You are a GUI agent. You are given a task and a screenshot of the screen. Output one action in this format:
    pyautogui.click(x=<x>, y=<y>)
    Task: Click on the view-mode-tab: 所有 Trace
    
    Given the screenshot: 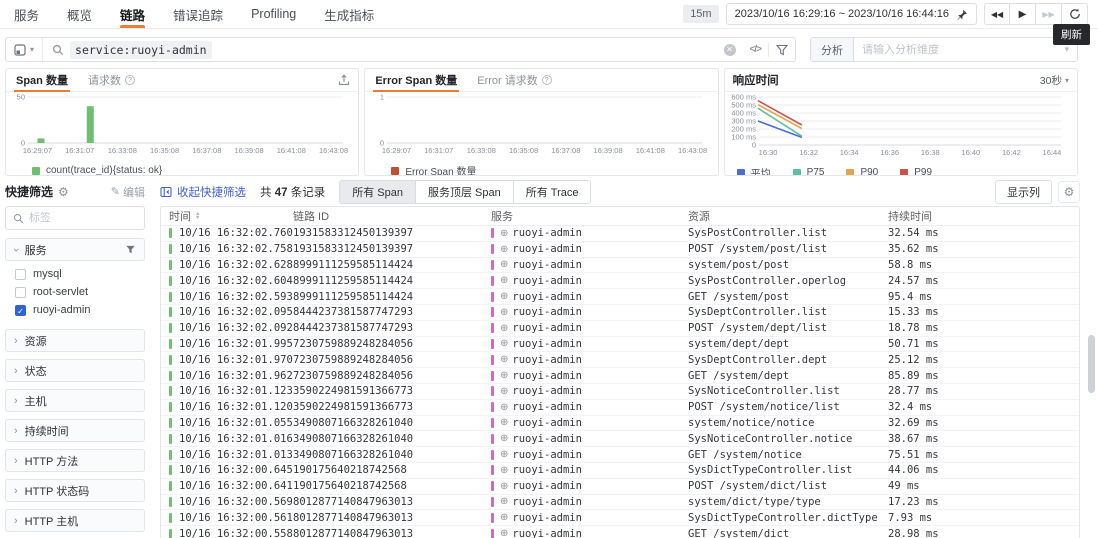 What is the action you would take?
    pyautogui.click(x=551, y=191)
    